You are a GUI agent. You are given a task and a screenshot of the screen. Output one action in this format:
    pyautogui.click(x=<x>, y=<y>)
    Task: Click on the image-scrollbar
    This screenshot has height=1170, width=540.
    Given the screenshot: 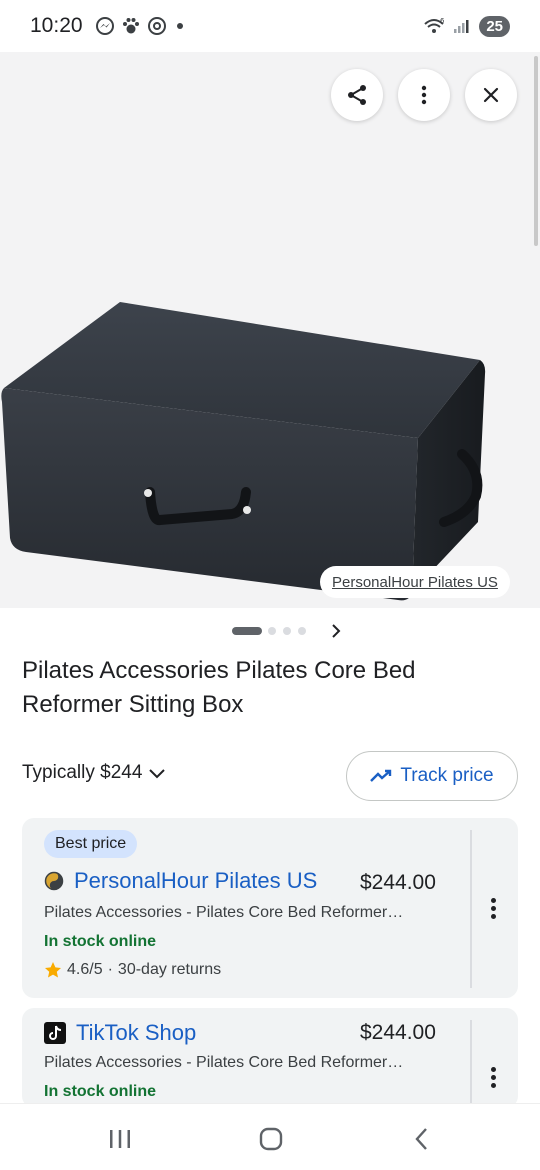 What is the action you would take?
    pyautogui.click(x=536, y=151)
    